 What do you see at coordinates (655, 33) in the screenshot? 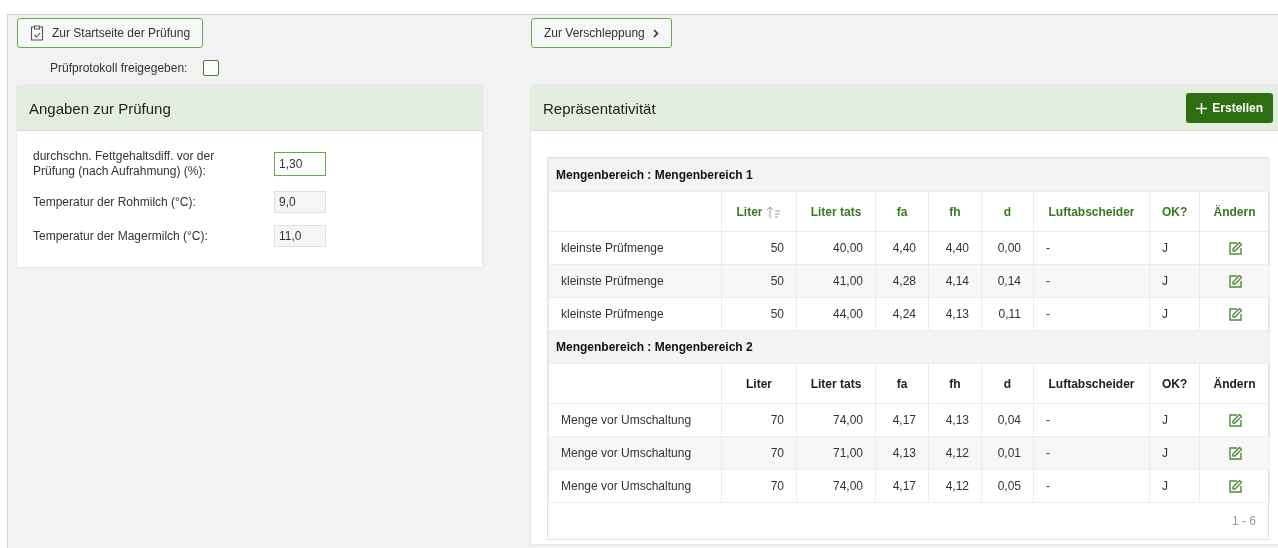
I see `chevron-right-icon` at bounding box center [655, 33].